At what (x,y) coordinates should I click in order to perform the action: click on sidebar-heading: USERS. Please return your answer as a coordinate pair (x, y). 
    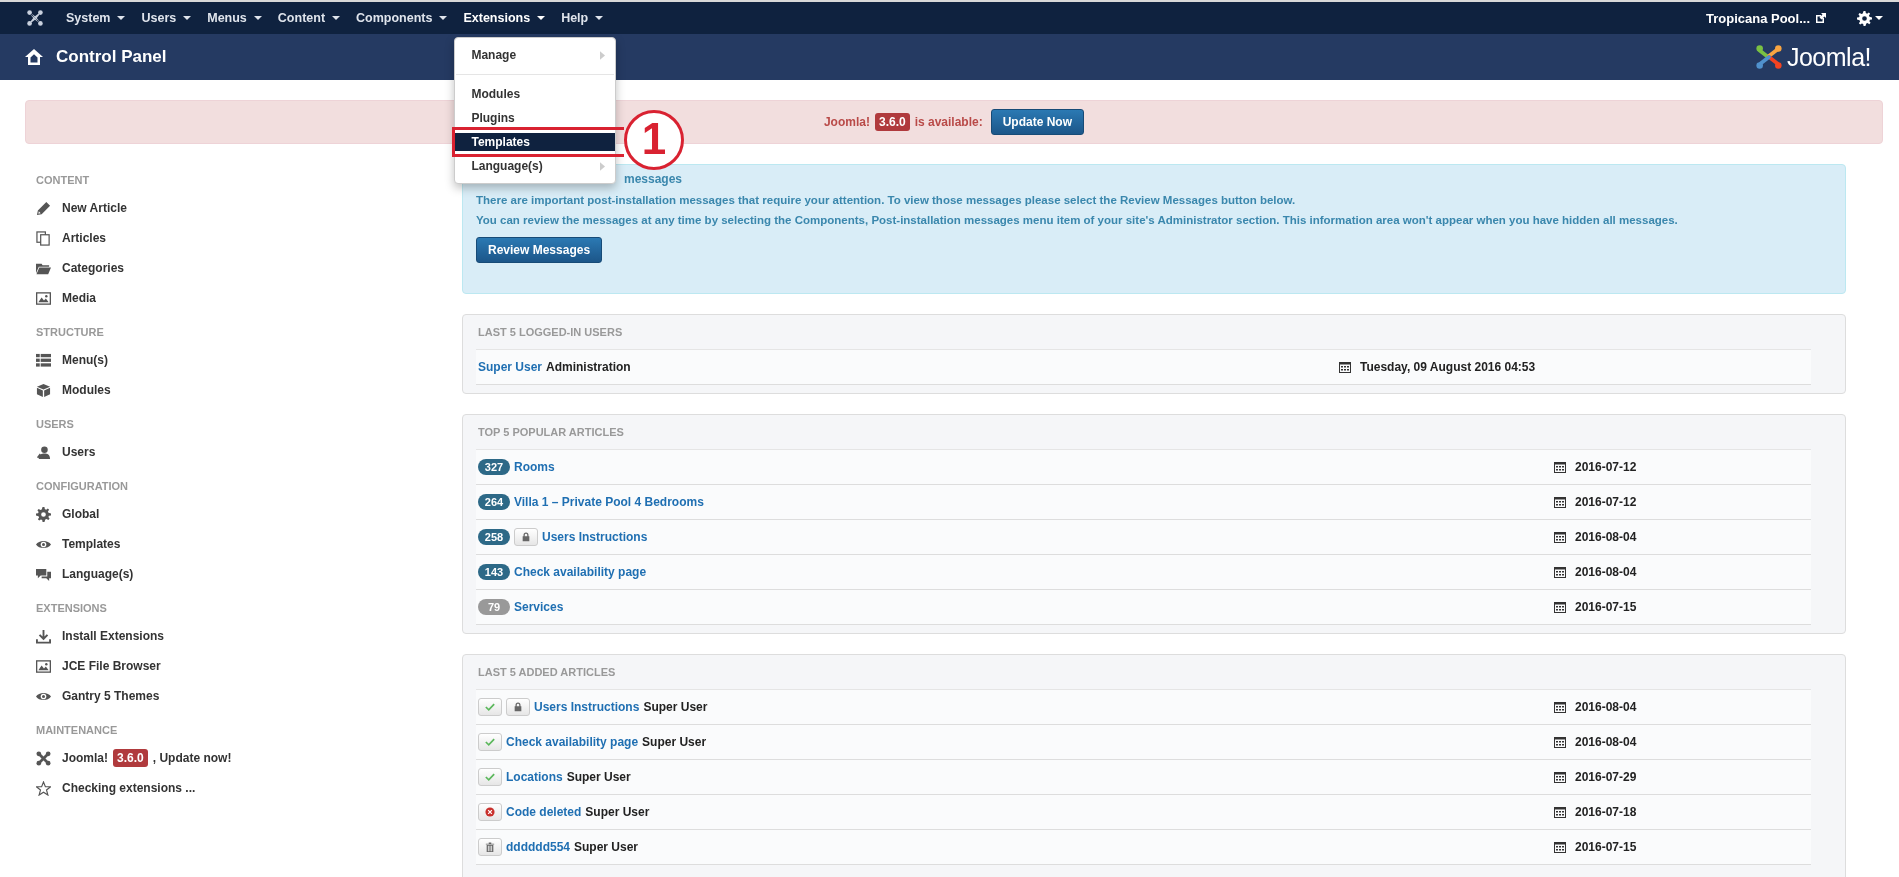
    Looking at the image, I should click on (55, 424).